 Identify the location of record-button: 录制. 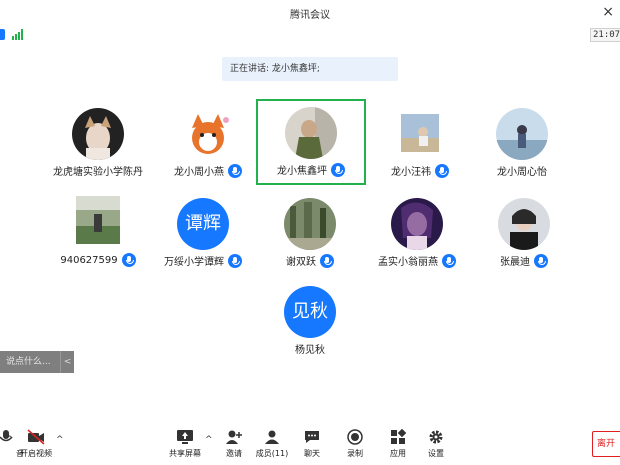
(355, 444).